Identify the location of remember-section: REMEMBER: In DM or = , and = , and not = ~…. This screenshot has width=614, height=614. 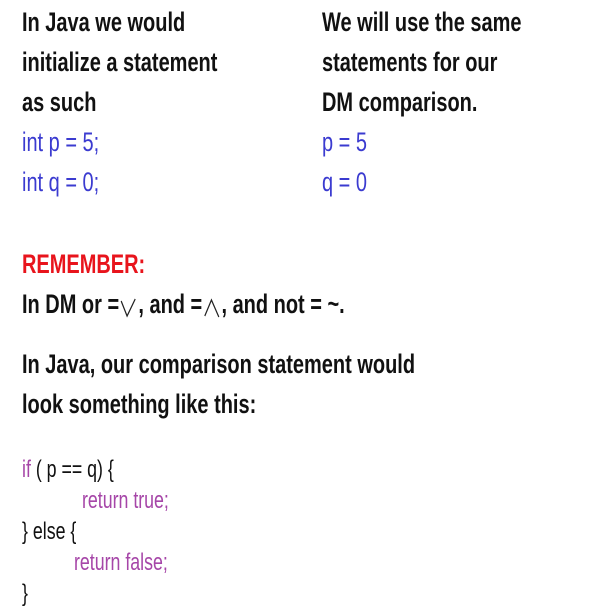
(240, 284).